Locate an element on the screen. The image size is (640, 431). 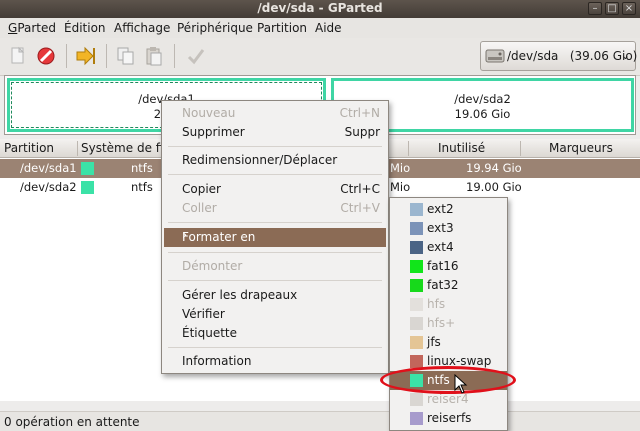
submenu-item-reiserfs: reiserfs is located at coordinates (448, 418).